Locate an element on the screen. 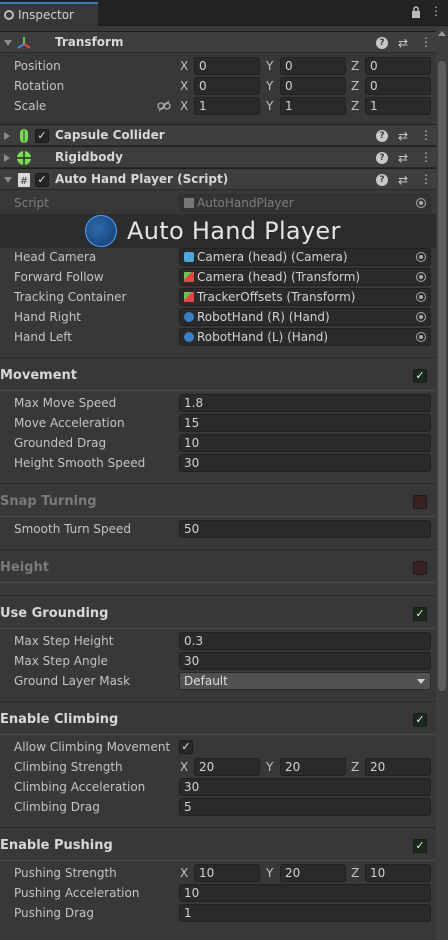 The height and width of the screenshot is (940, 448). position-label: Position is located at coordinates (37, 66).